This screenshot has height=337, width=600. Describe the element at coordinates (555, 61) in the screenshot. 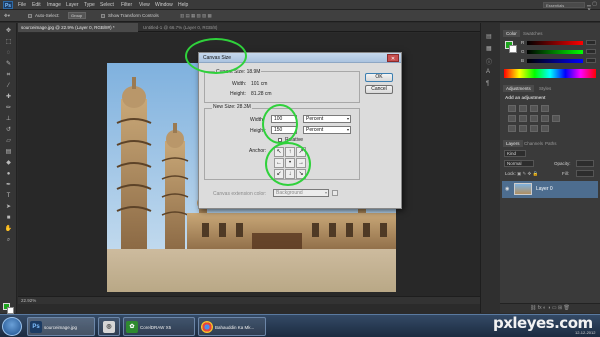

I see `blue-slider` at that location.